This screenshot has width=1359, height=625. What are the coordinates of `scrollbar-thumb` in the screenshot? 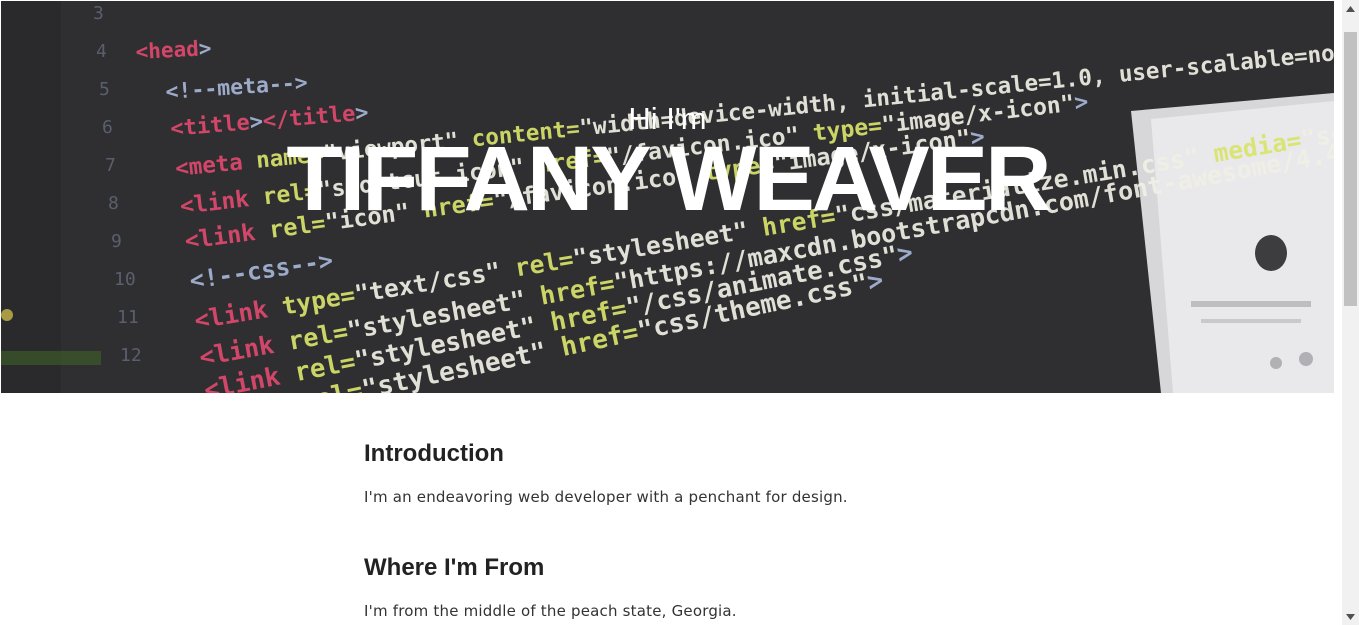 It's located at (1350, 169).